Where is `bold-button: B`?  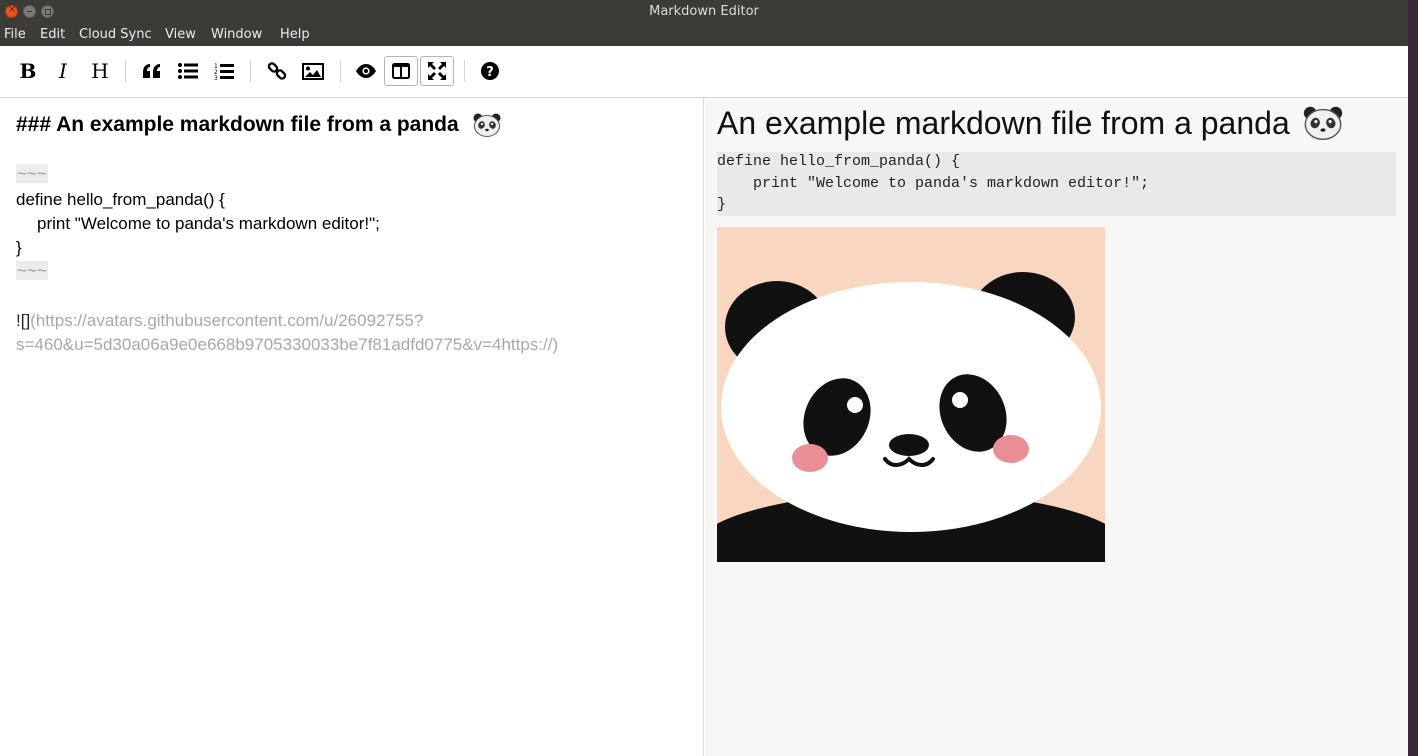
bold-button: B is located at coordinates (28, 71).